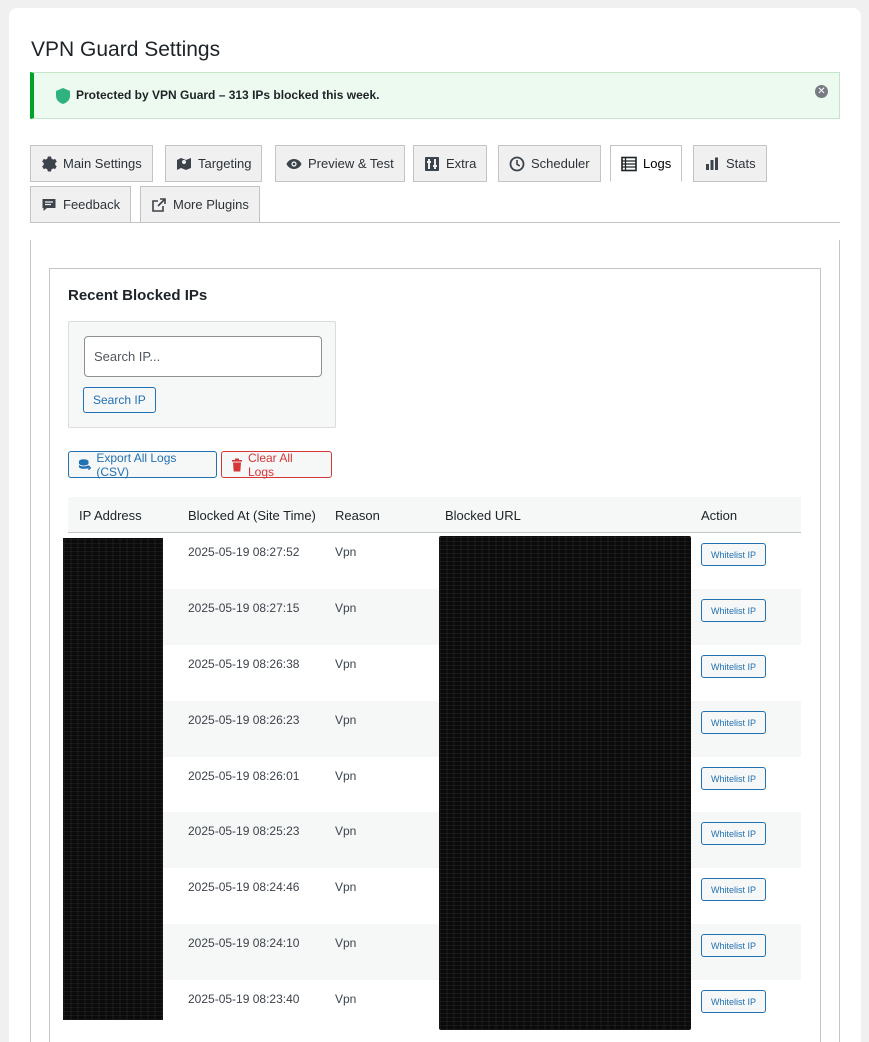  I want to click on tab-more-plugins: More Plugins, so click(200, 204).